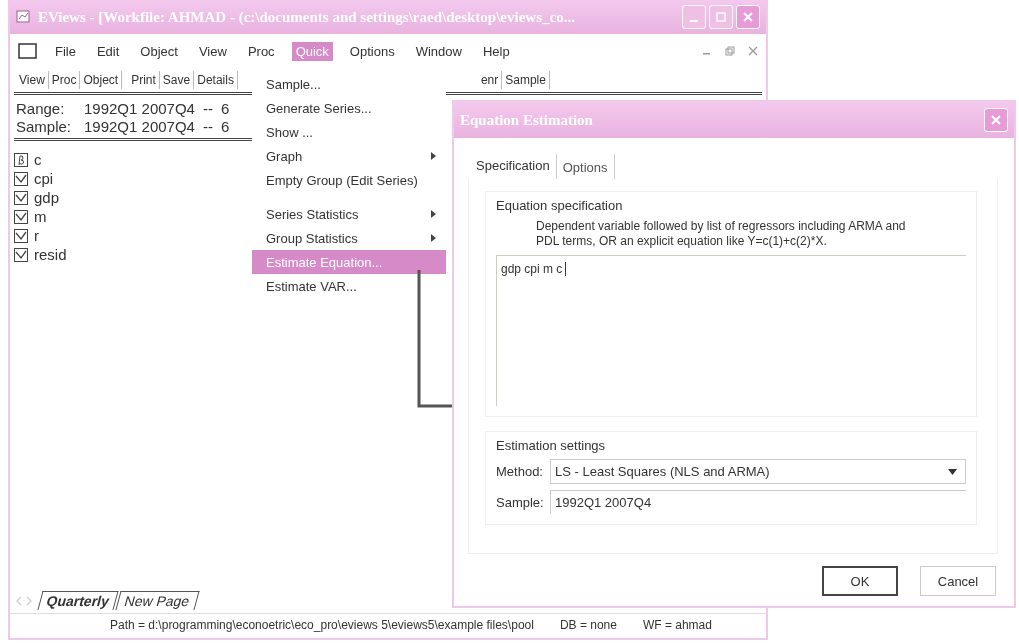 The width and height of the screenshot is (1019, 643). I want to click on object-name: r, so click(36, 235).